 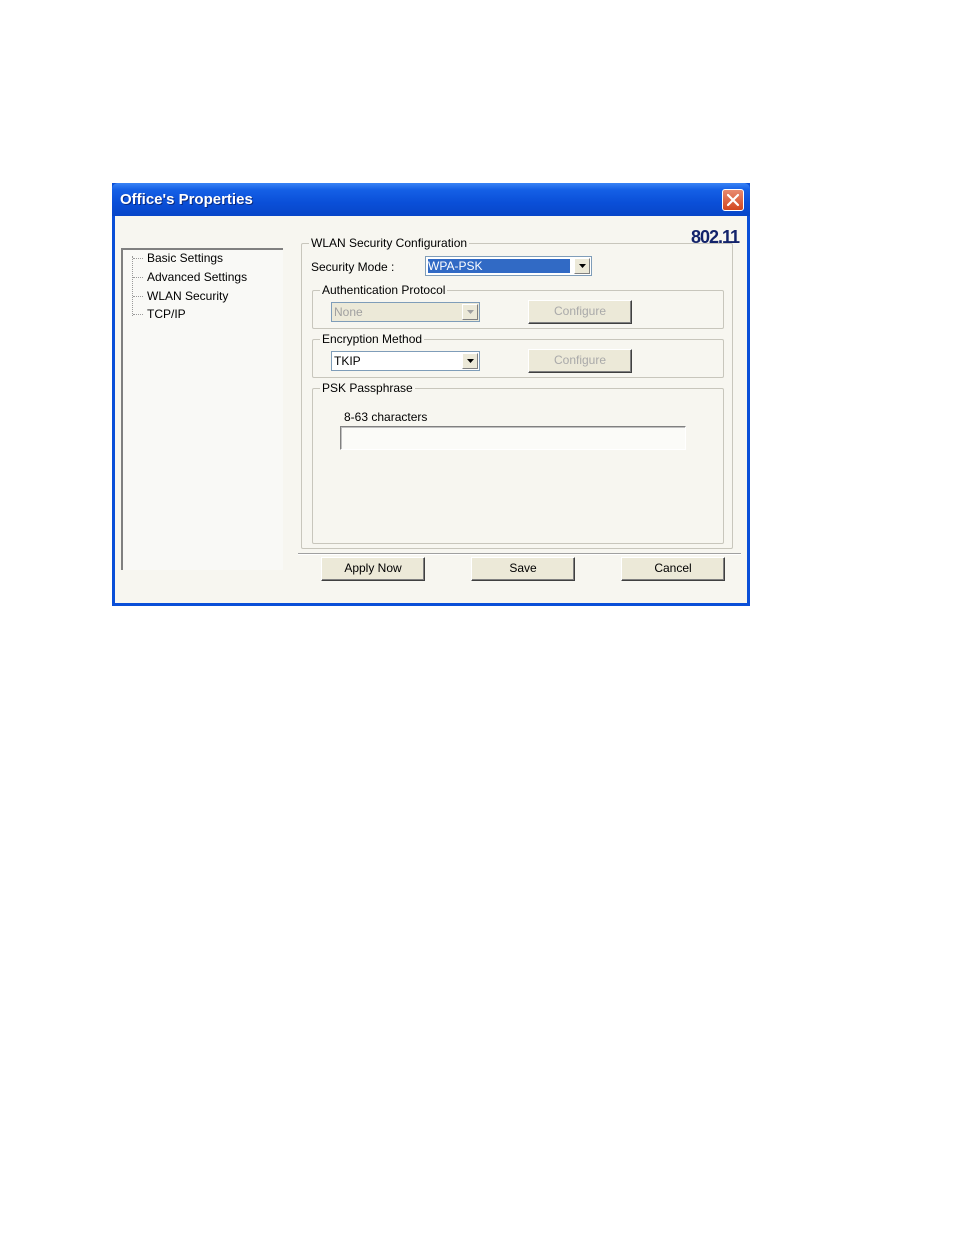 I want to click on authentication-dropdown-button, so click(x=470, y=312).